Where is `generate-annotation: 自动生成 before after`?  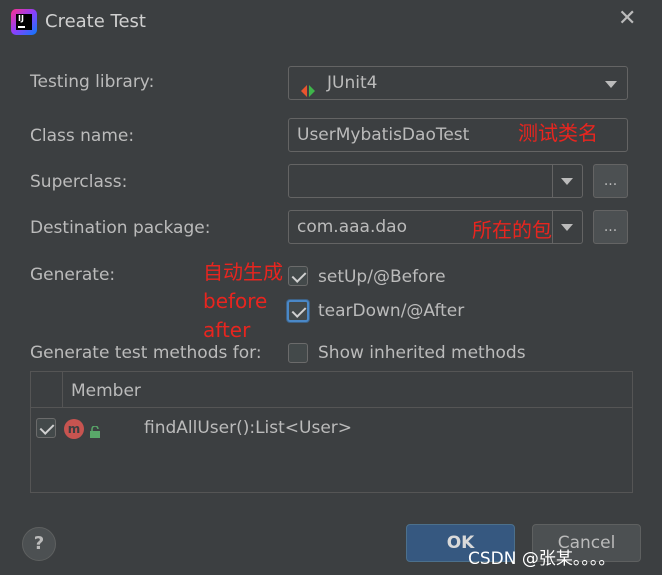 generate-annotation: 自动生成 before after is located at coordinates (243, 301).